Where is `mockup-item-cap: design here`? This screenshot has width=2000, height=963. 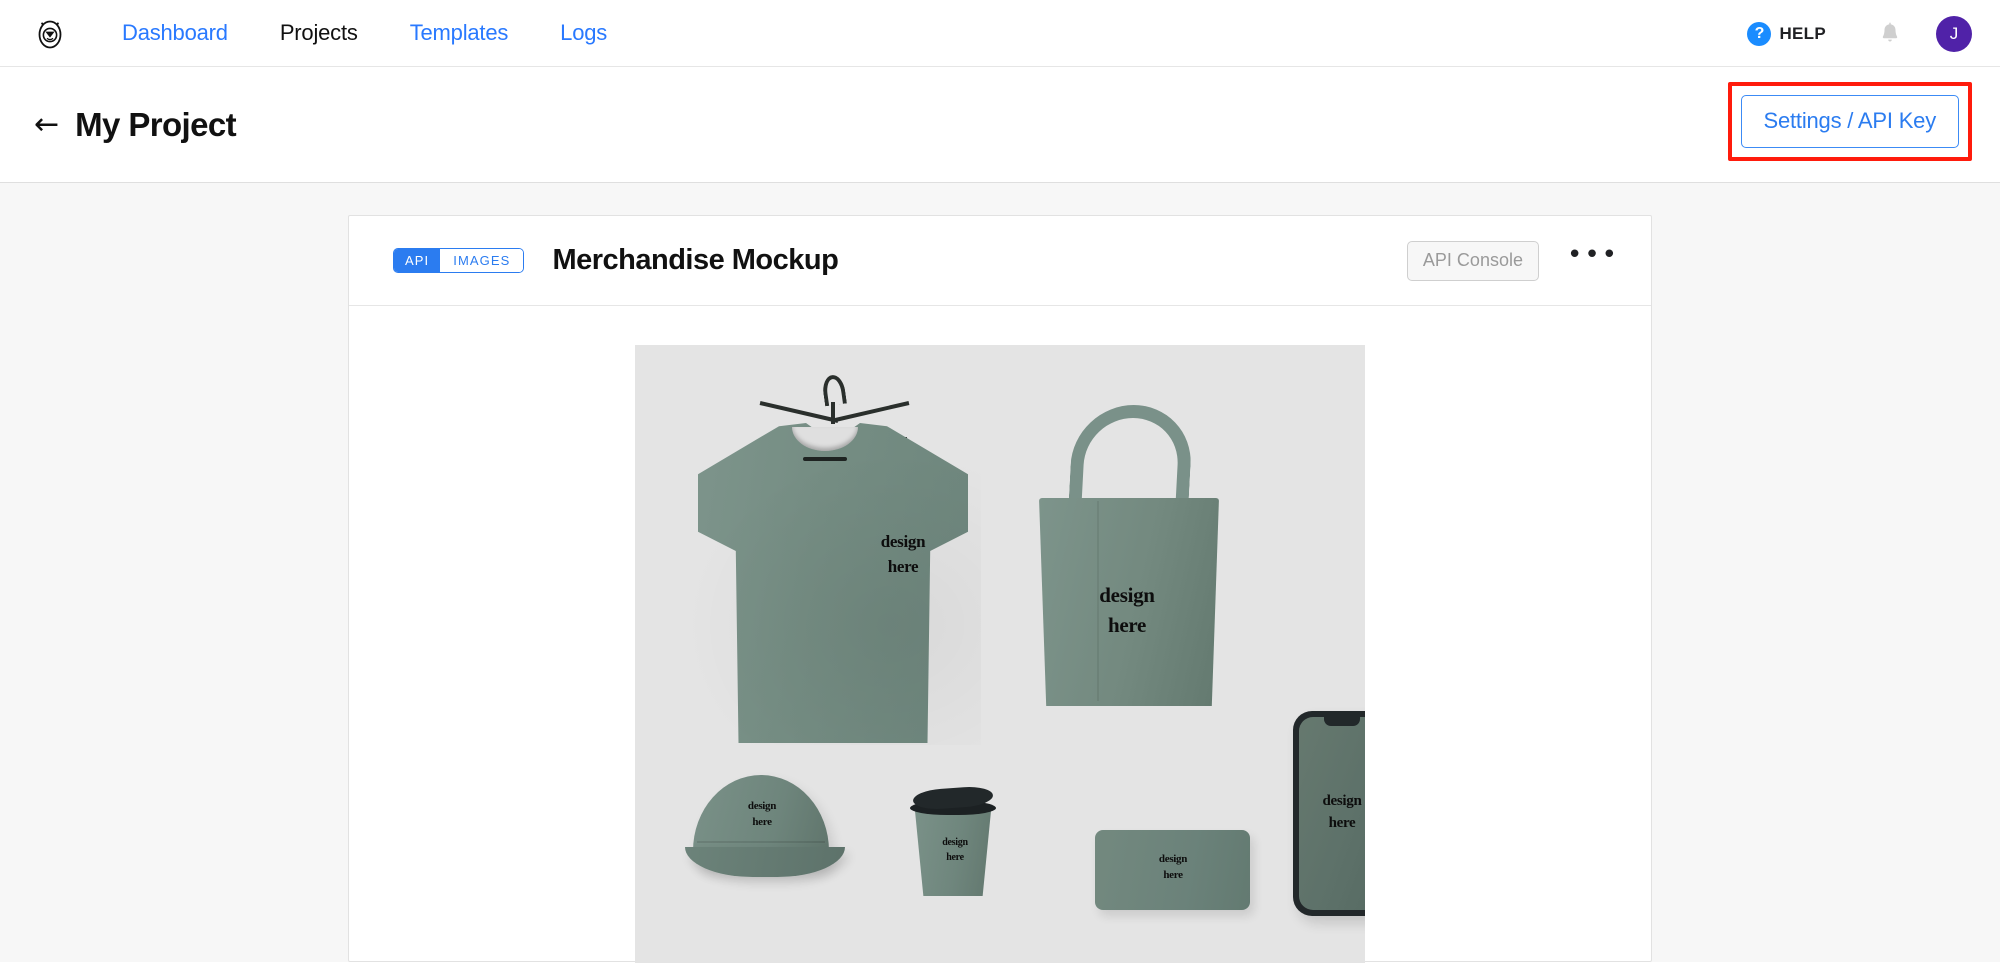
mockup-item-cap: design here is located at coordinates (768, 835).